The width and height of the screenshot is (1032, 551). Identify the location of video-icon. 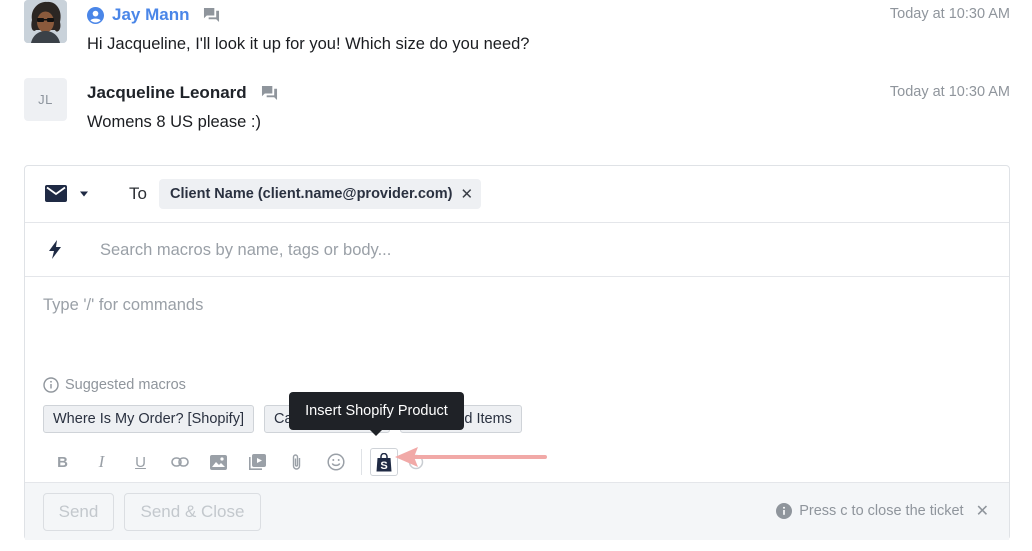
(257, 462).